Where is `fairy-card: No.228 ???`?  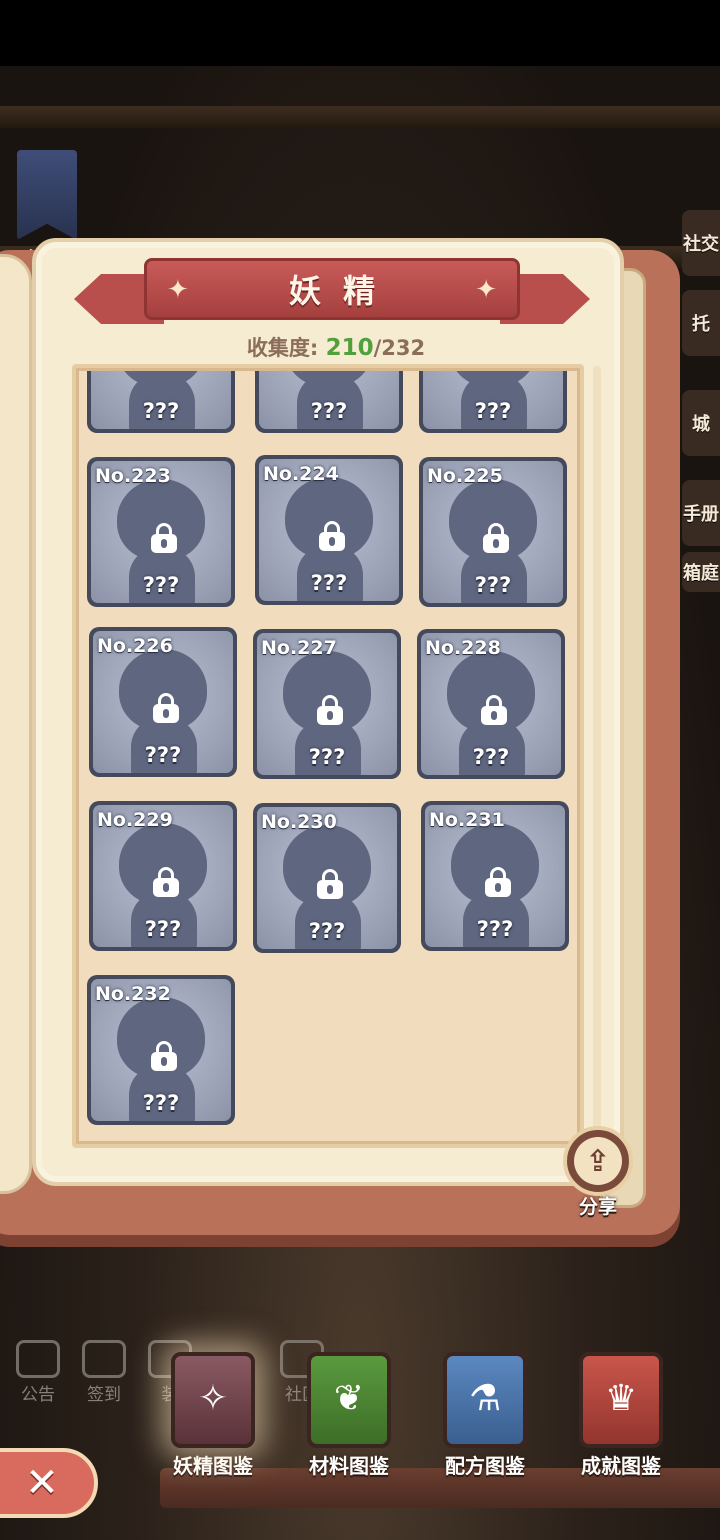 fairy-card: No.228 ??? is located at coordinates (491, 704).